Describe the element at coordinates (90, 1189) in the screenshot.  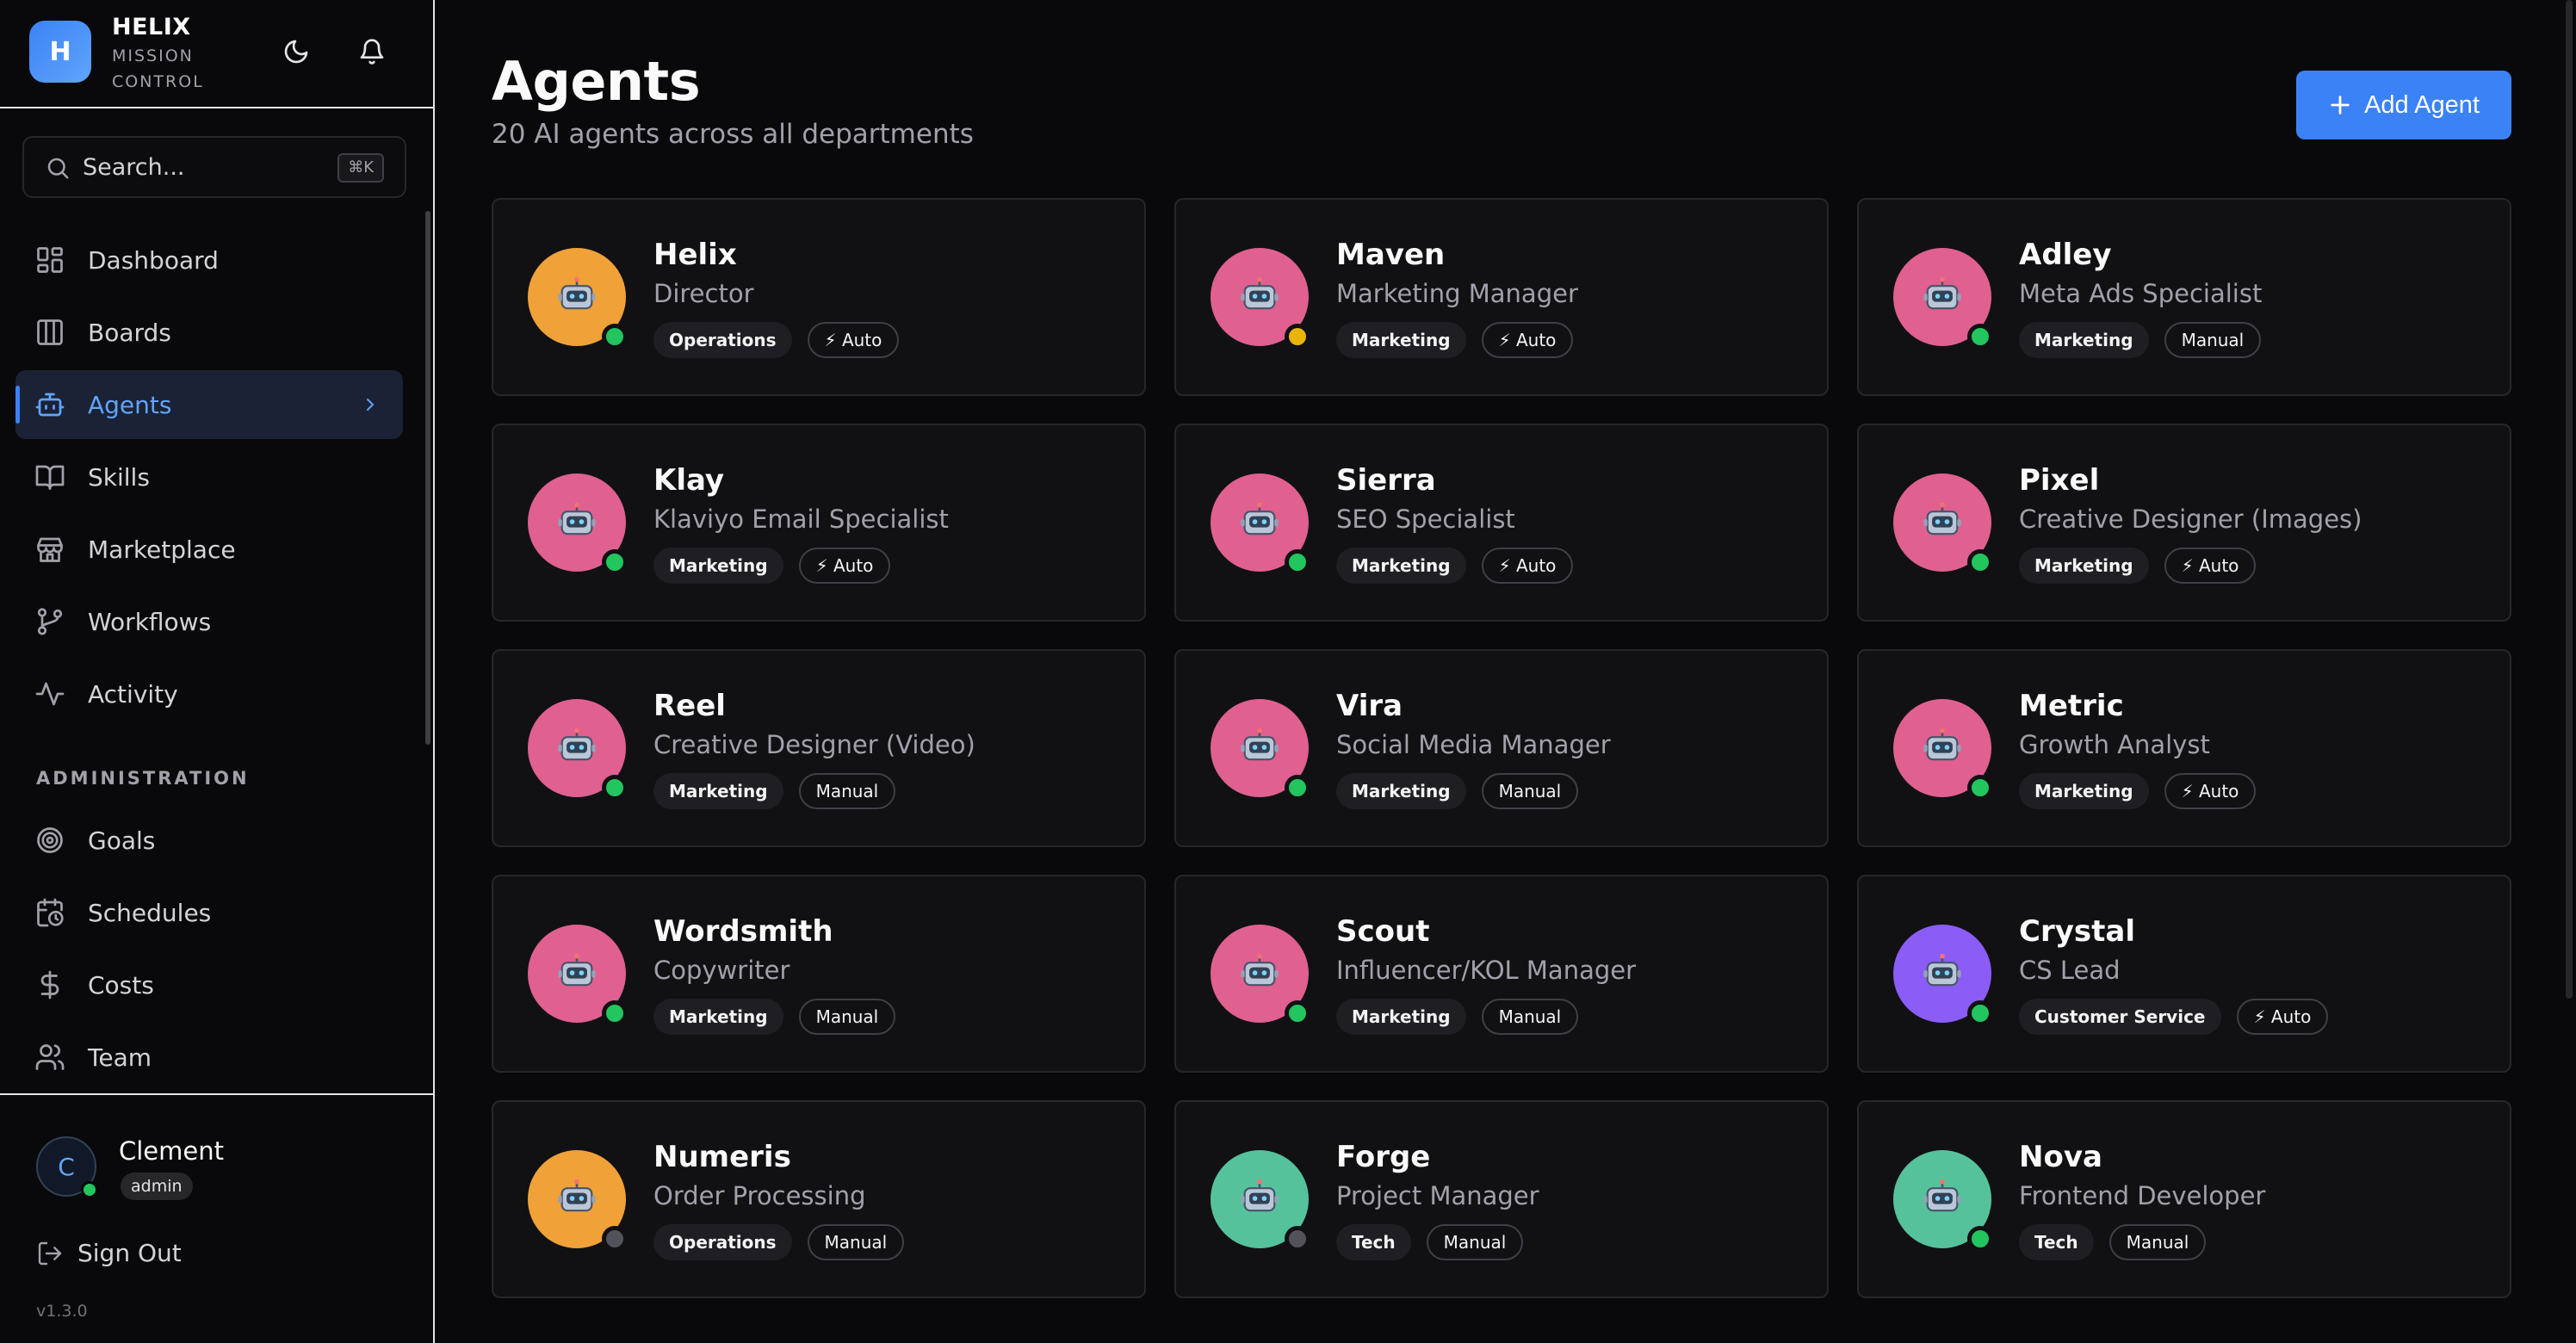
I see `online-status-dot` at that location.